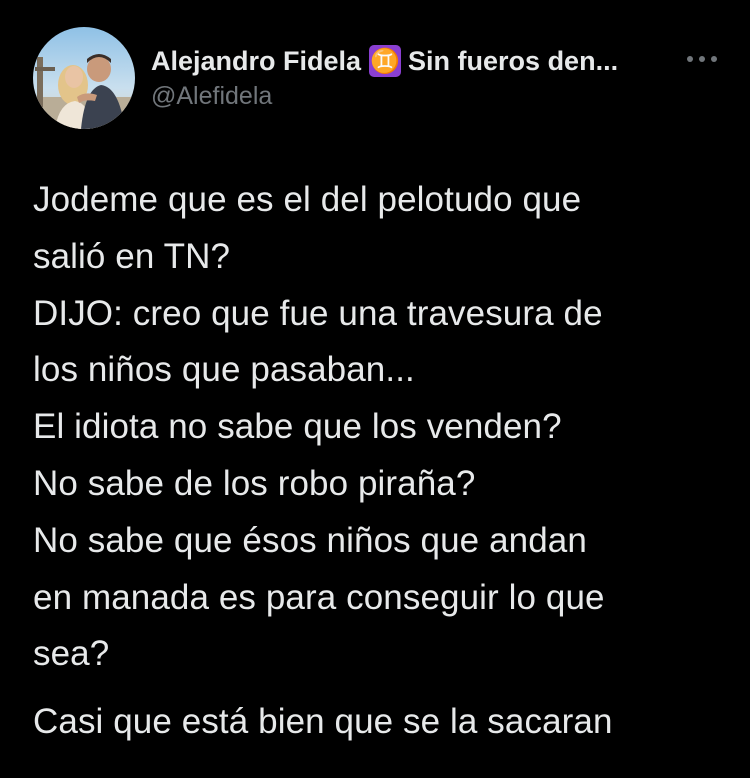  I want to click on tweet-text-line: No sabe de los robo piraña?, so click(254, 483).